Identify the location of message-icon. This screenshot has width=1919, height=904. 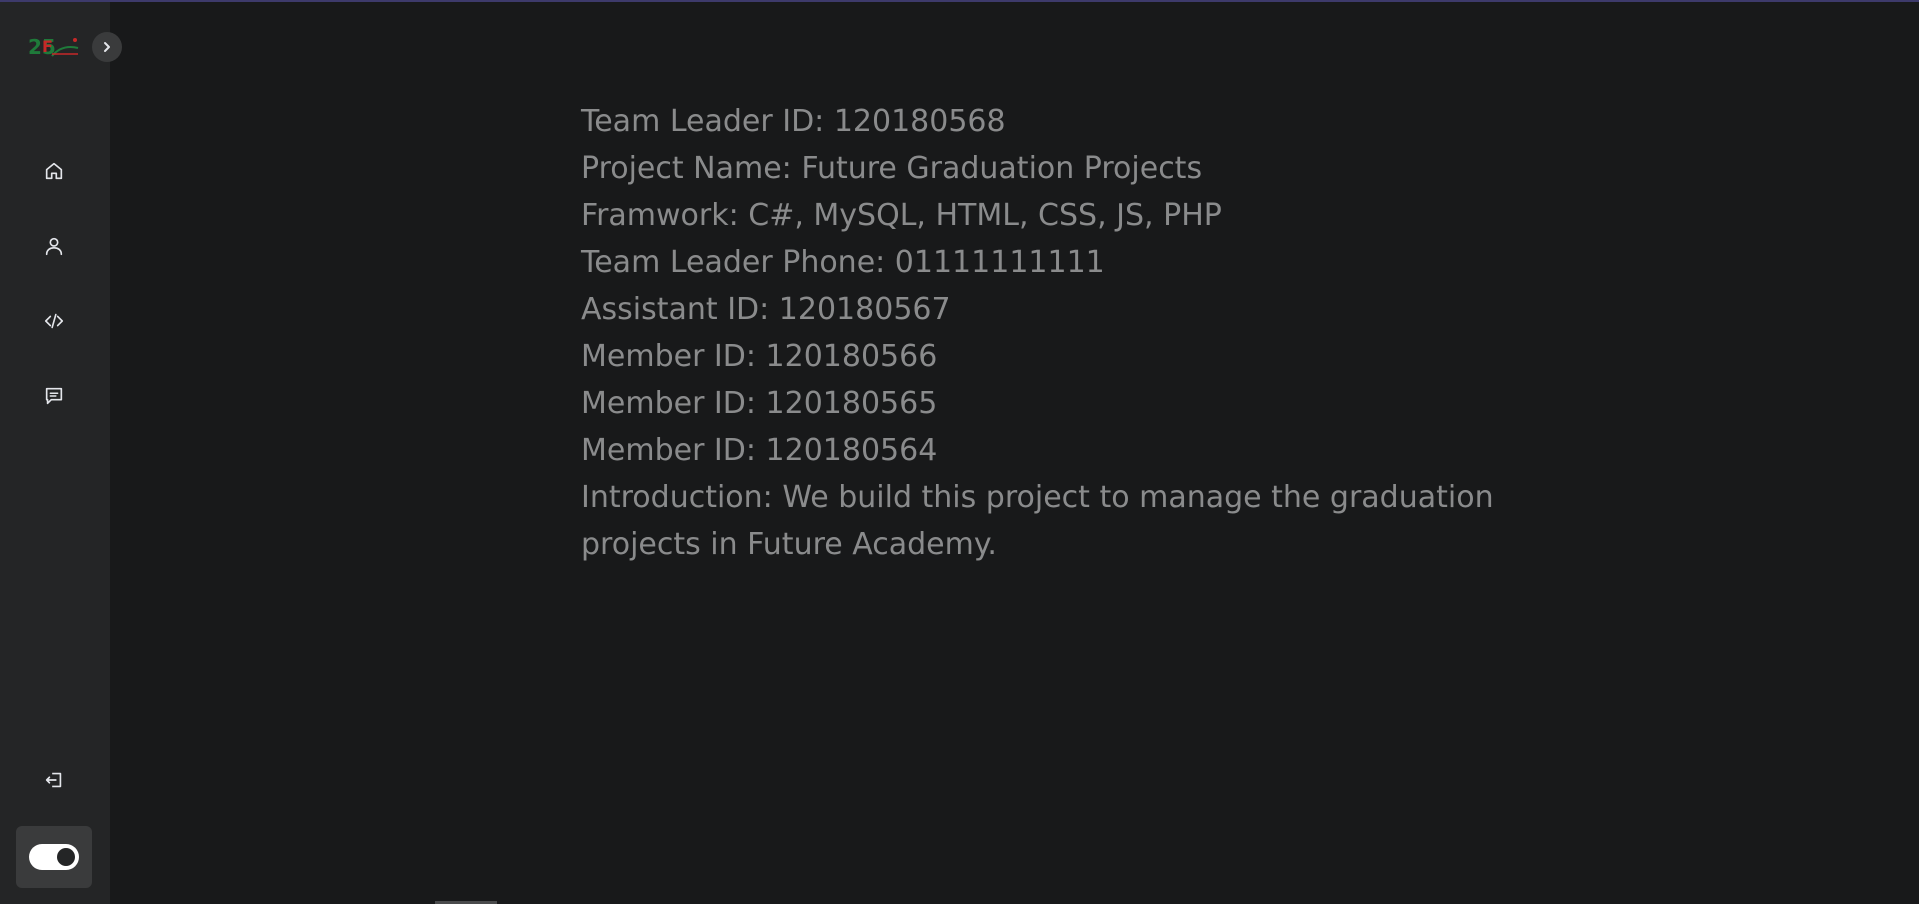
(54, 396).